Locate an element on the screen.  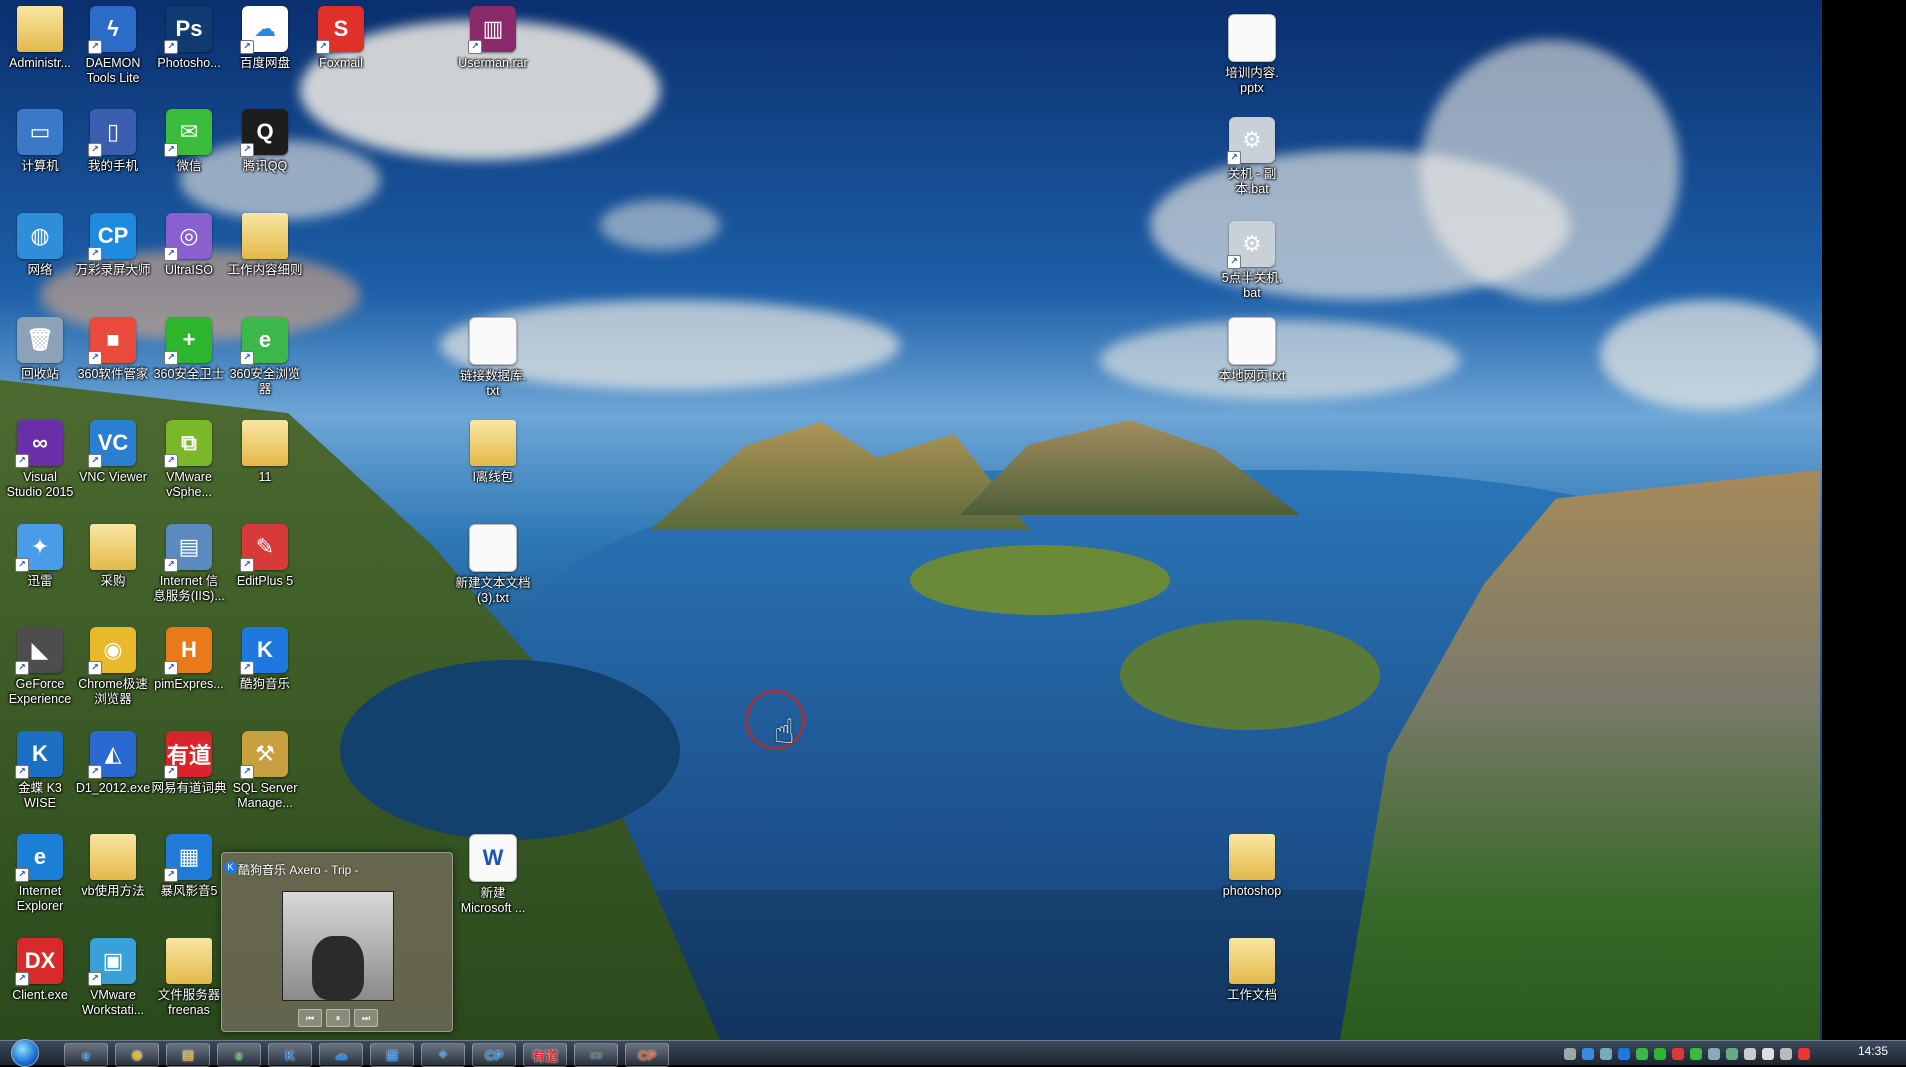
kugou-music-preview: K 酷狗音乐 Axero - Trip - ⏮ ⏸ ⏭ is located at coordinates (337, 942).